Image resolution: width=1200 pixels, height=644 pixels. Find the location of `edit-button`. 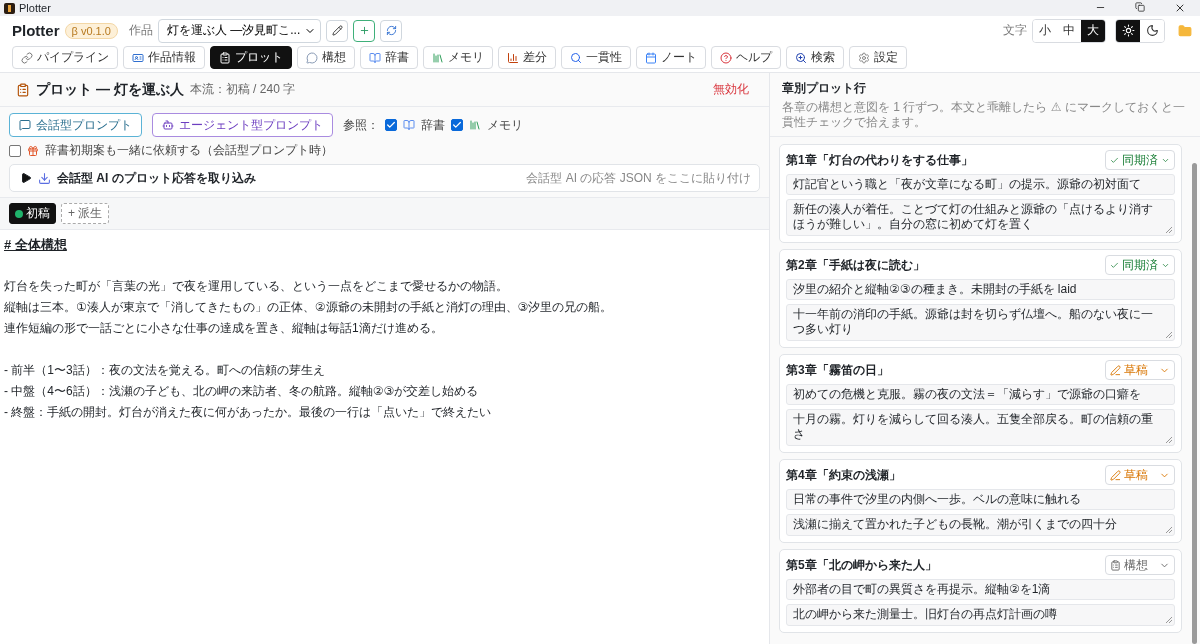

edit-button is located at coordinates (337, 30).